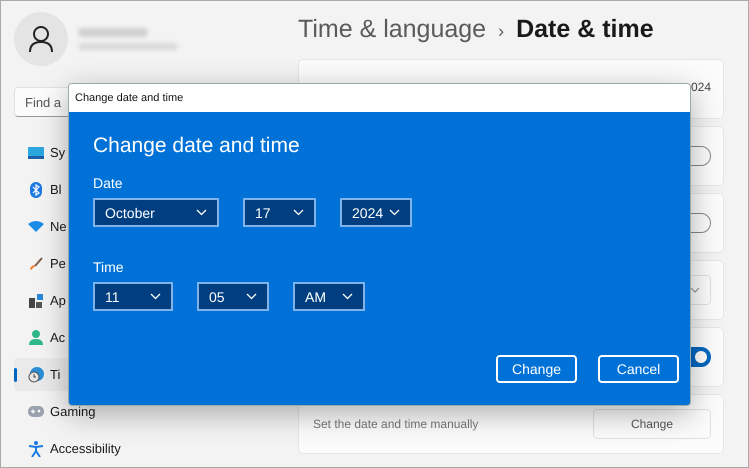 Image resolution: width=749 pixels, height=468 pixels. Describe the element at coordinates (129, 98) in the screenshot. I see `window-title: Change date and time` at that location.